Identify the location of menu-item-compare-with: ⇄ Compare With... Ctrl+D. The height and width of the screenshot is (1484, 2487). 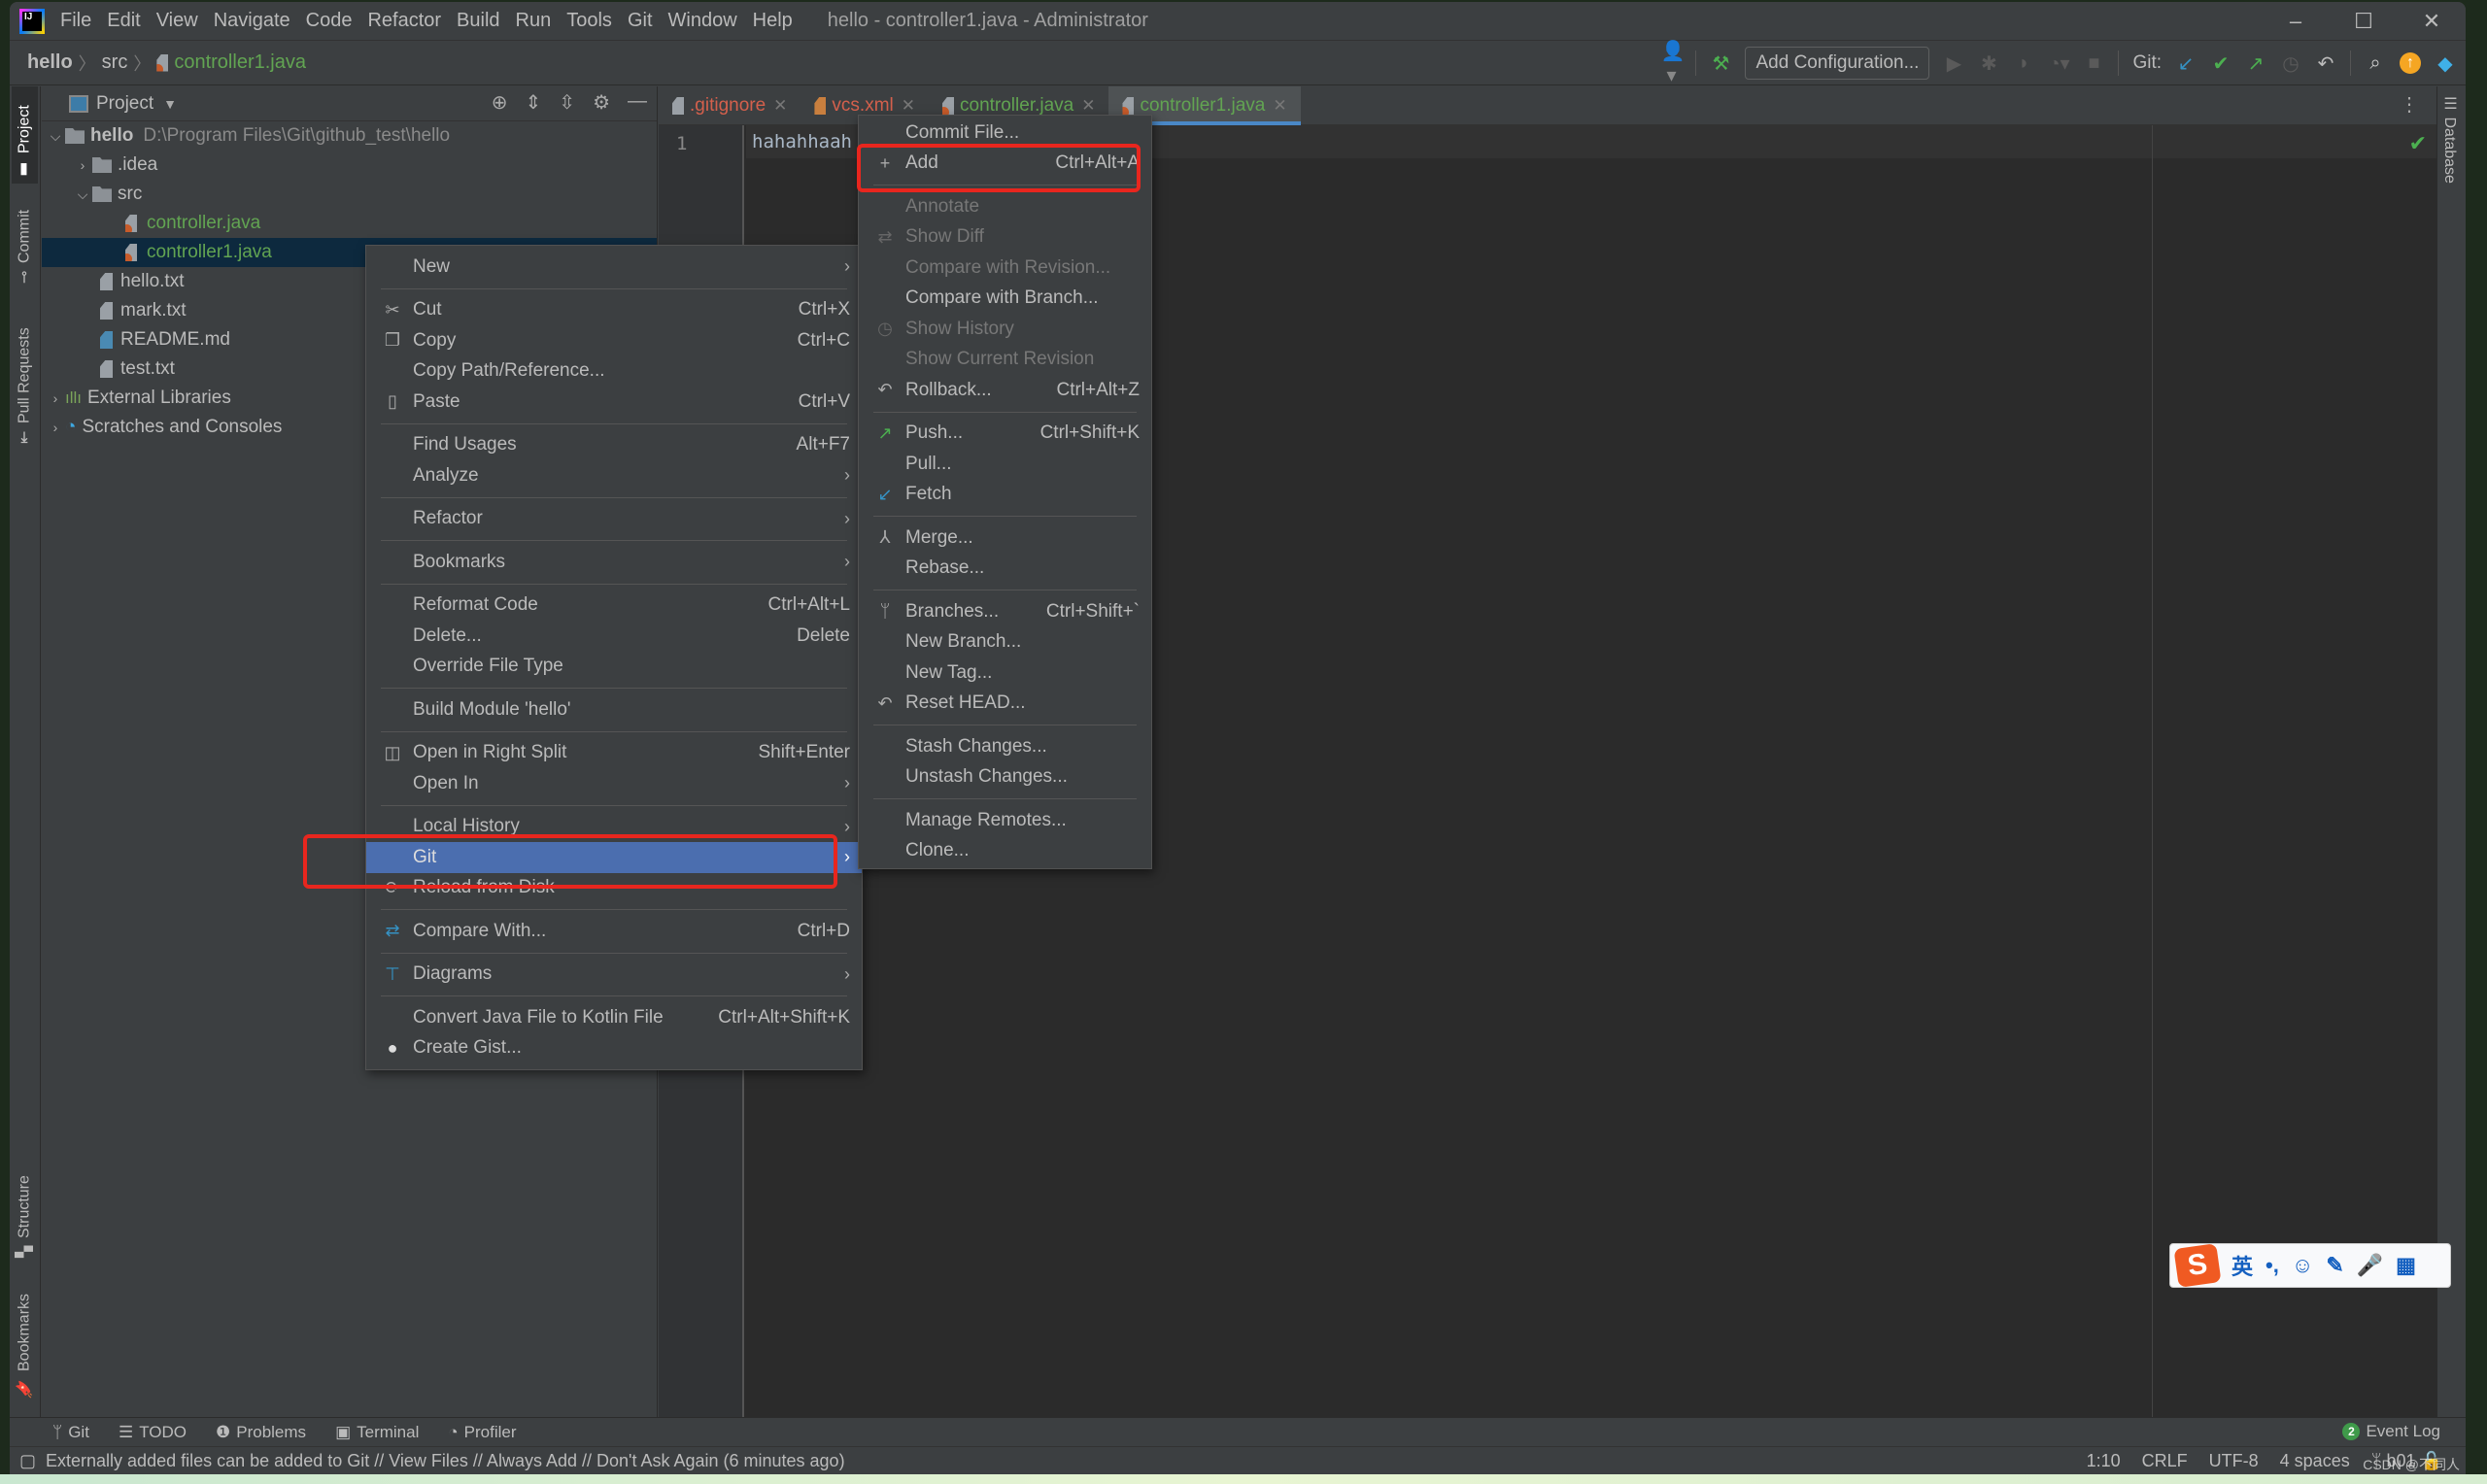
(614, 931).